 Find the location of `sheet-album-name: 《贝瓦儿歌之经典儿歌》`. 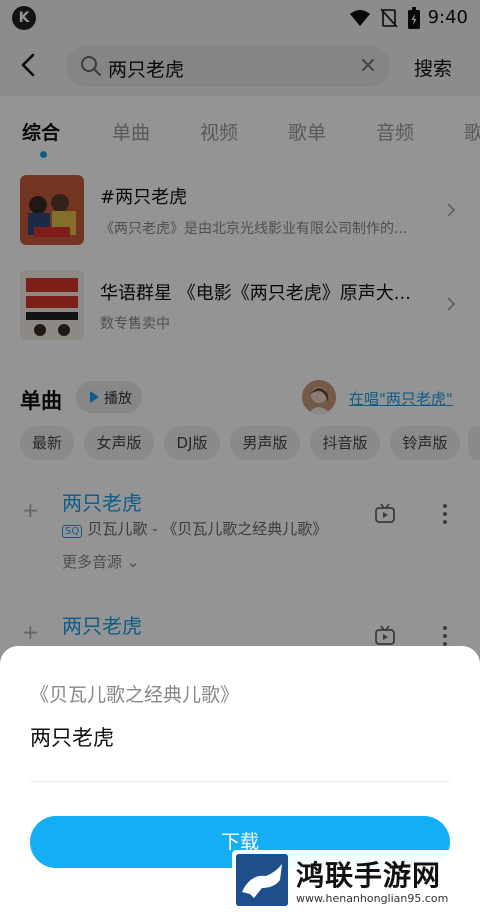

sheet-album-name: 《贝瓦儿歌之经典儿歌》 is located at coordinates (135, 695).